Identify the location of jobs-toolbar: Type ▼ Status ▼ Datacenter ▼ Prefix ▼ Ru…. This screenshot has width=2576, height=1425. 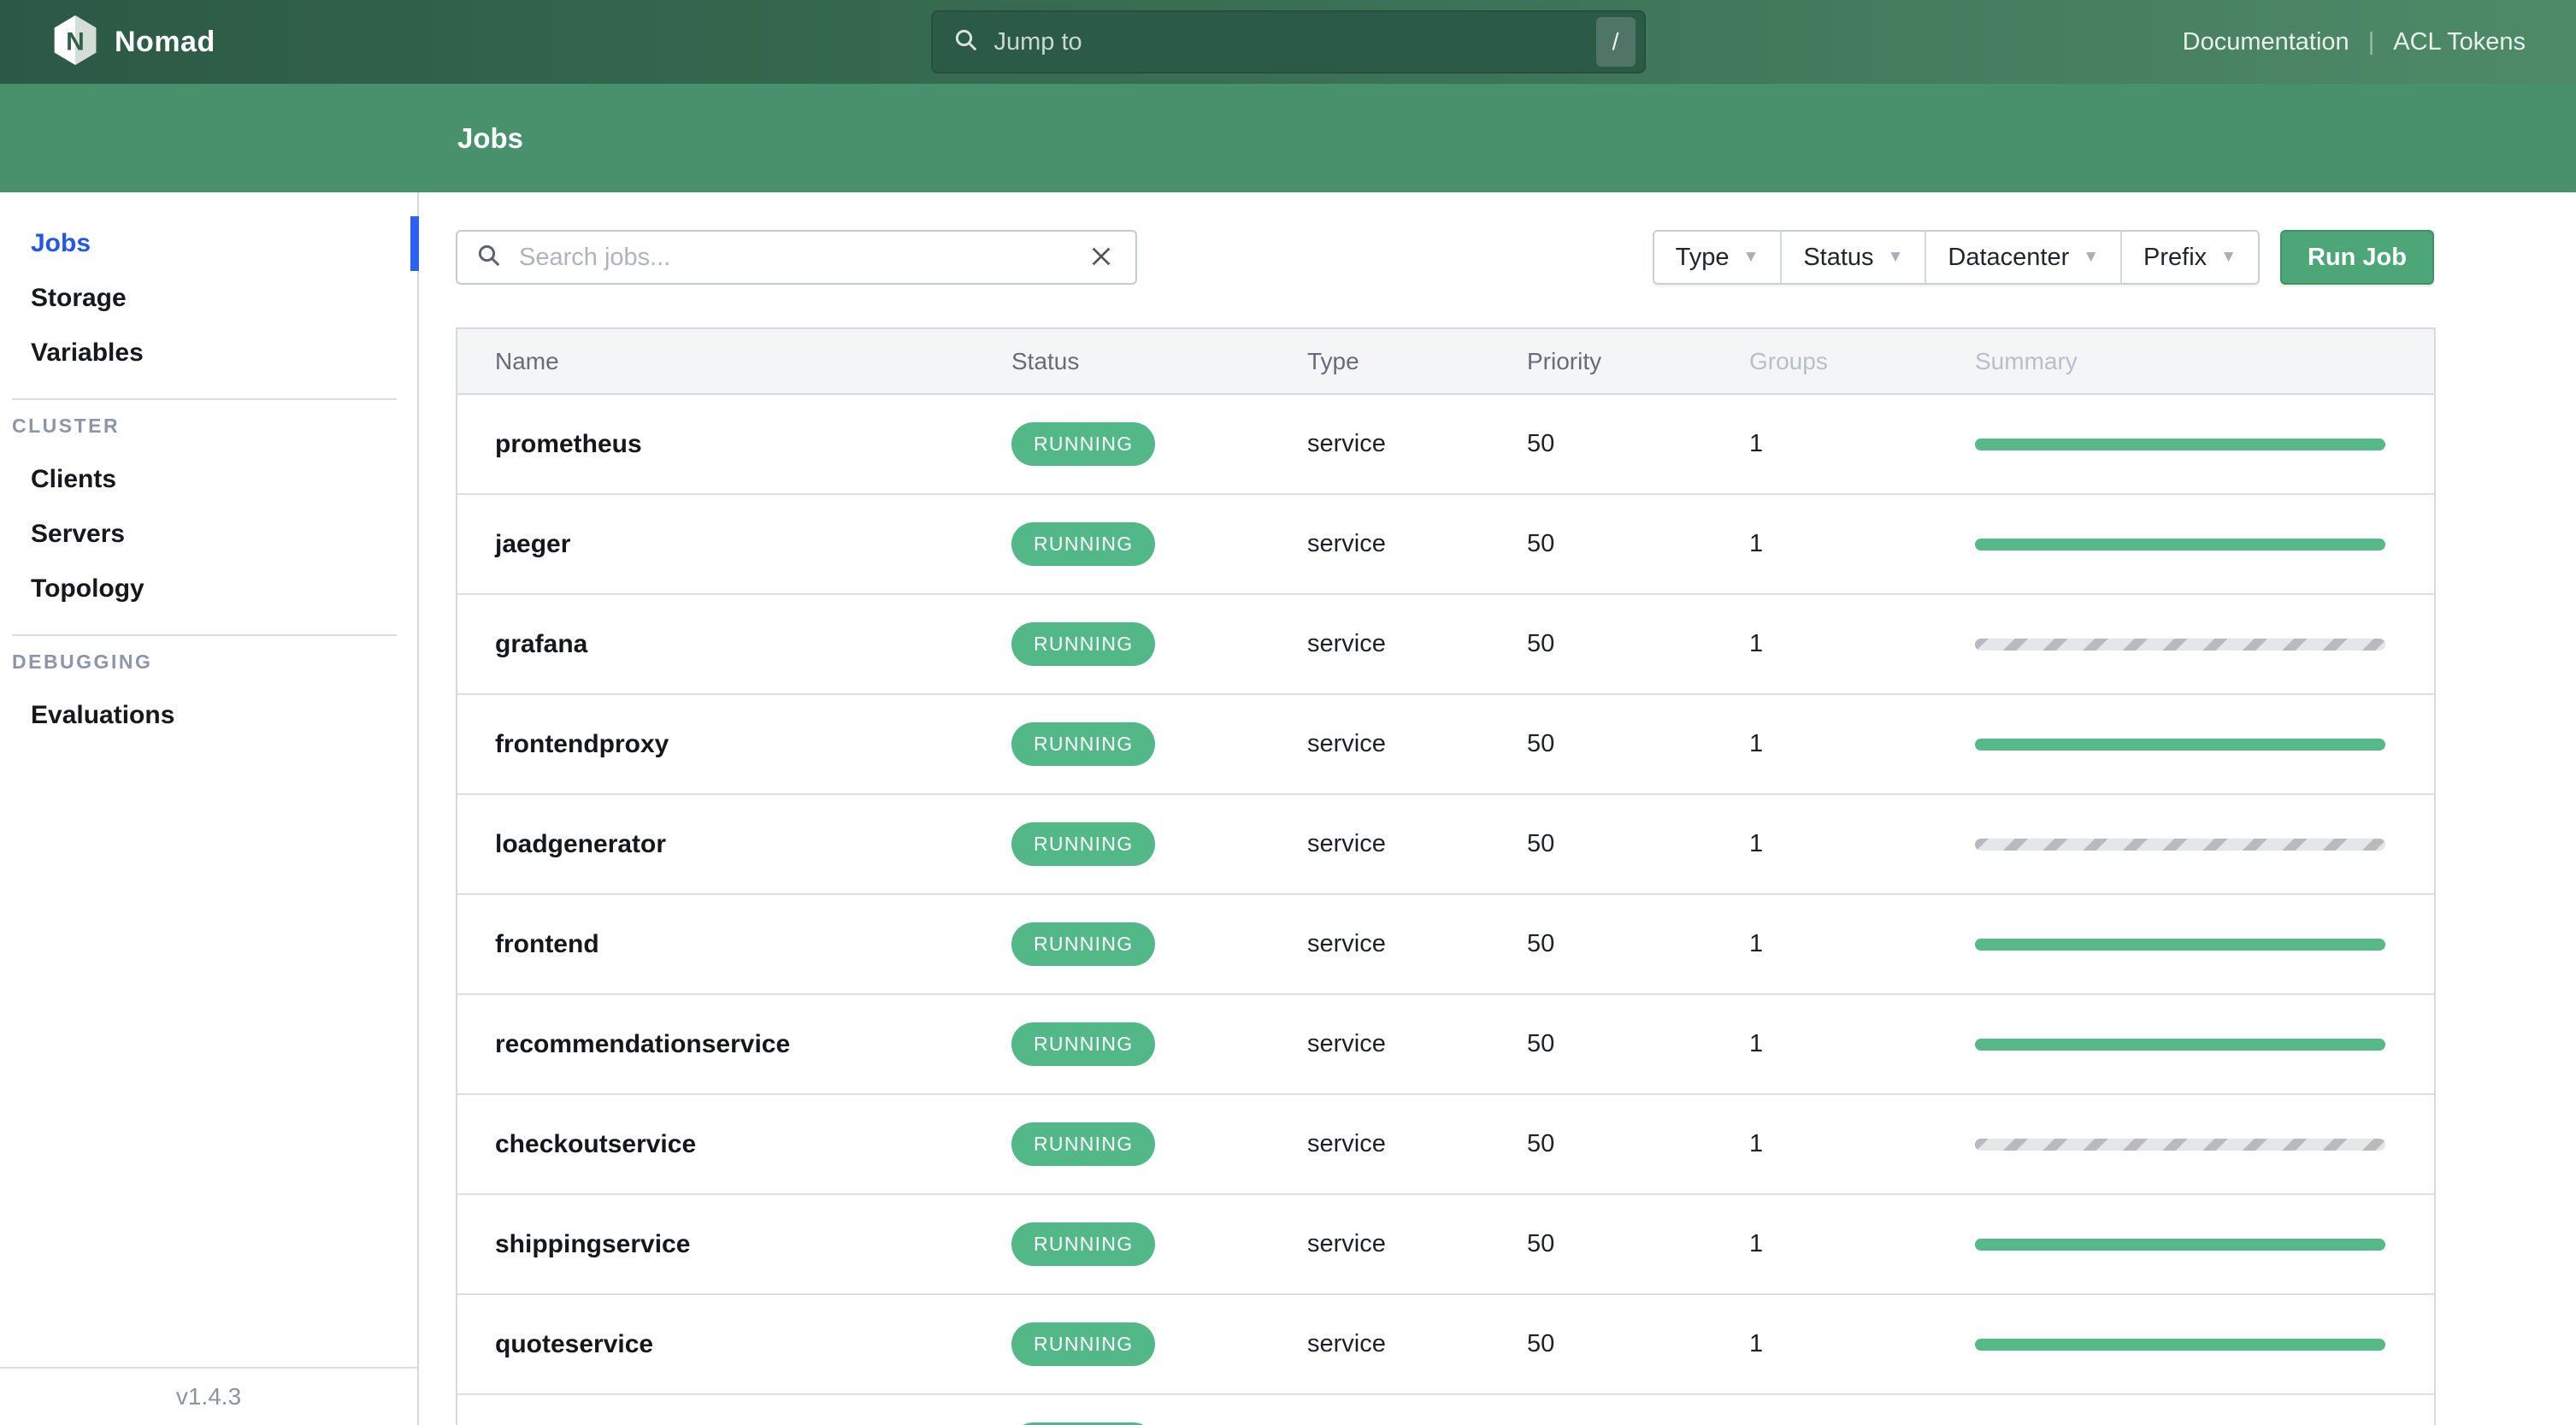
(1445, 257).